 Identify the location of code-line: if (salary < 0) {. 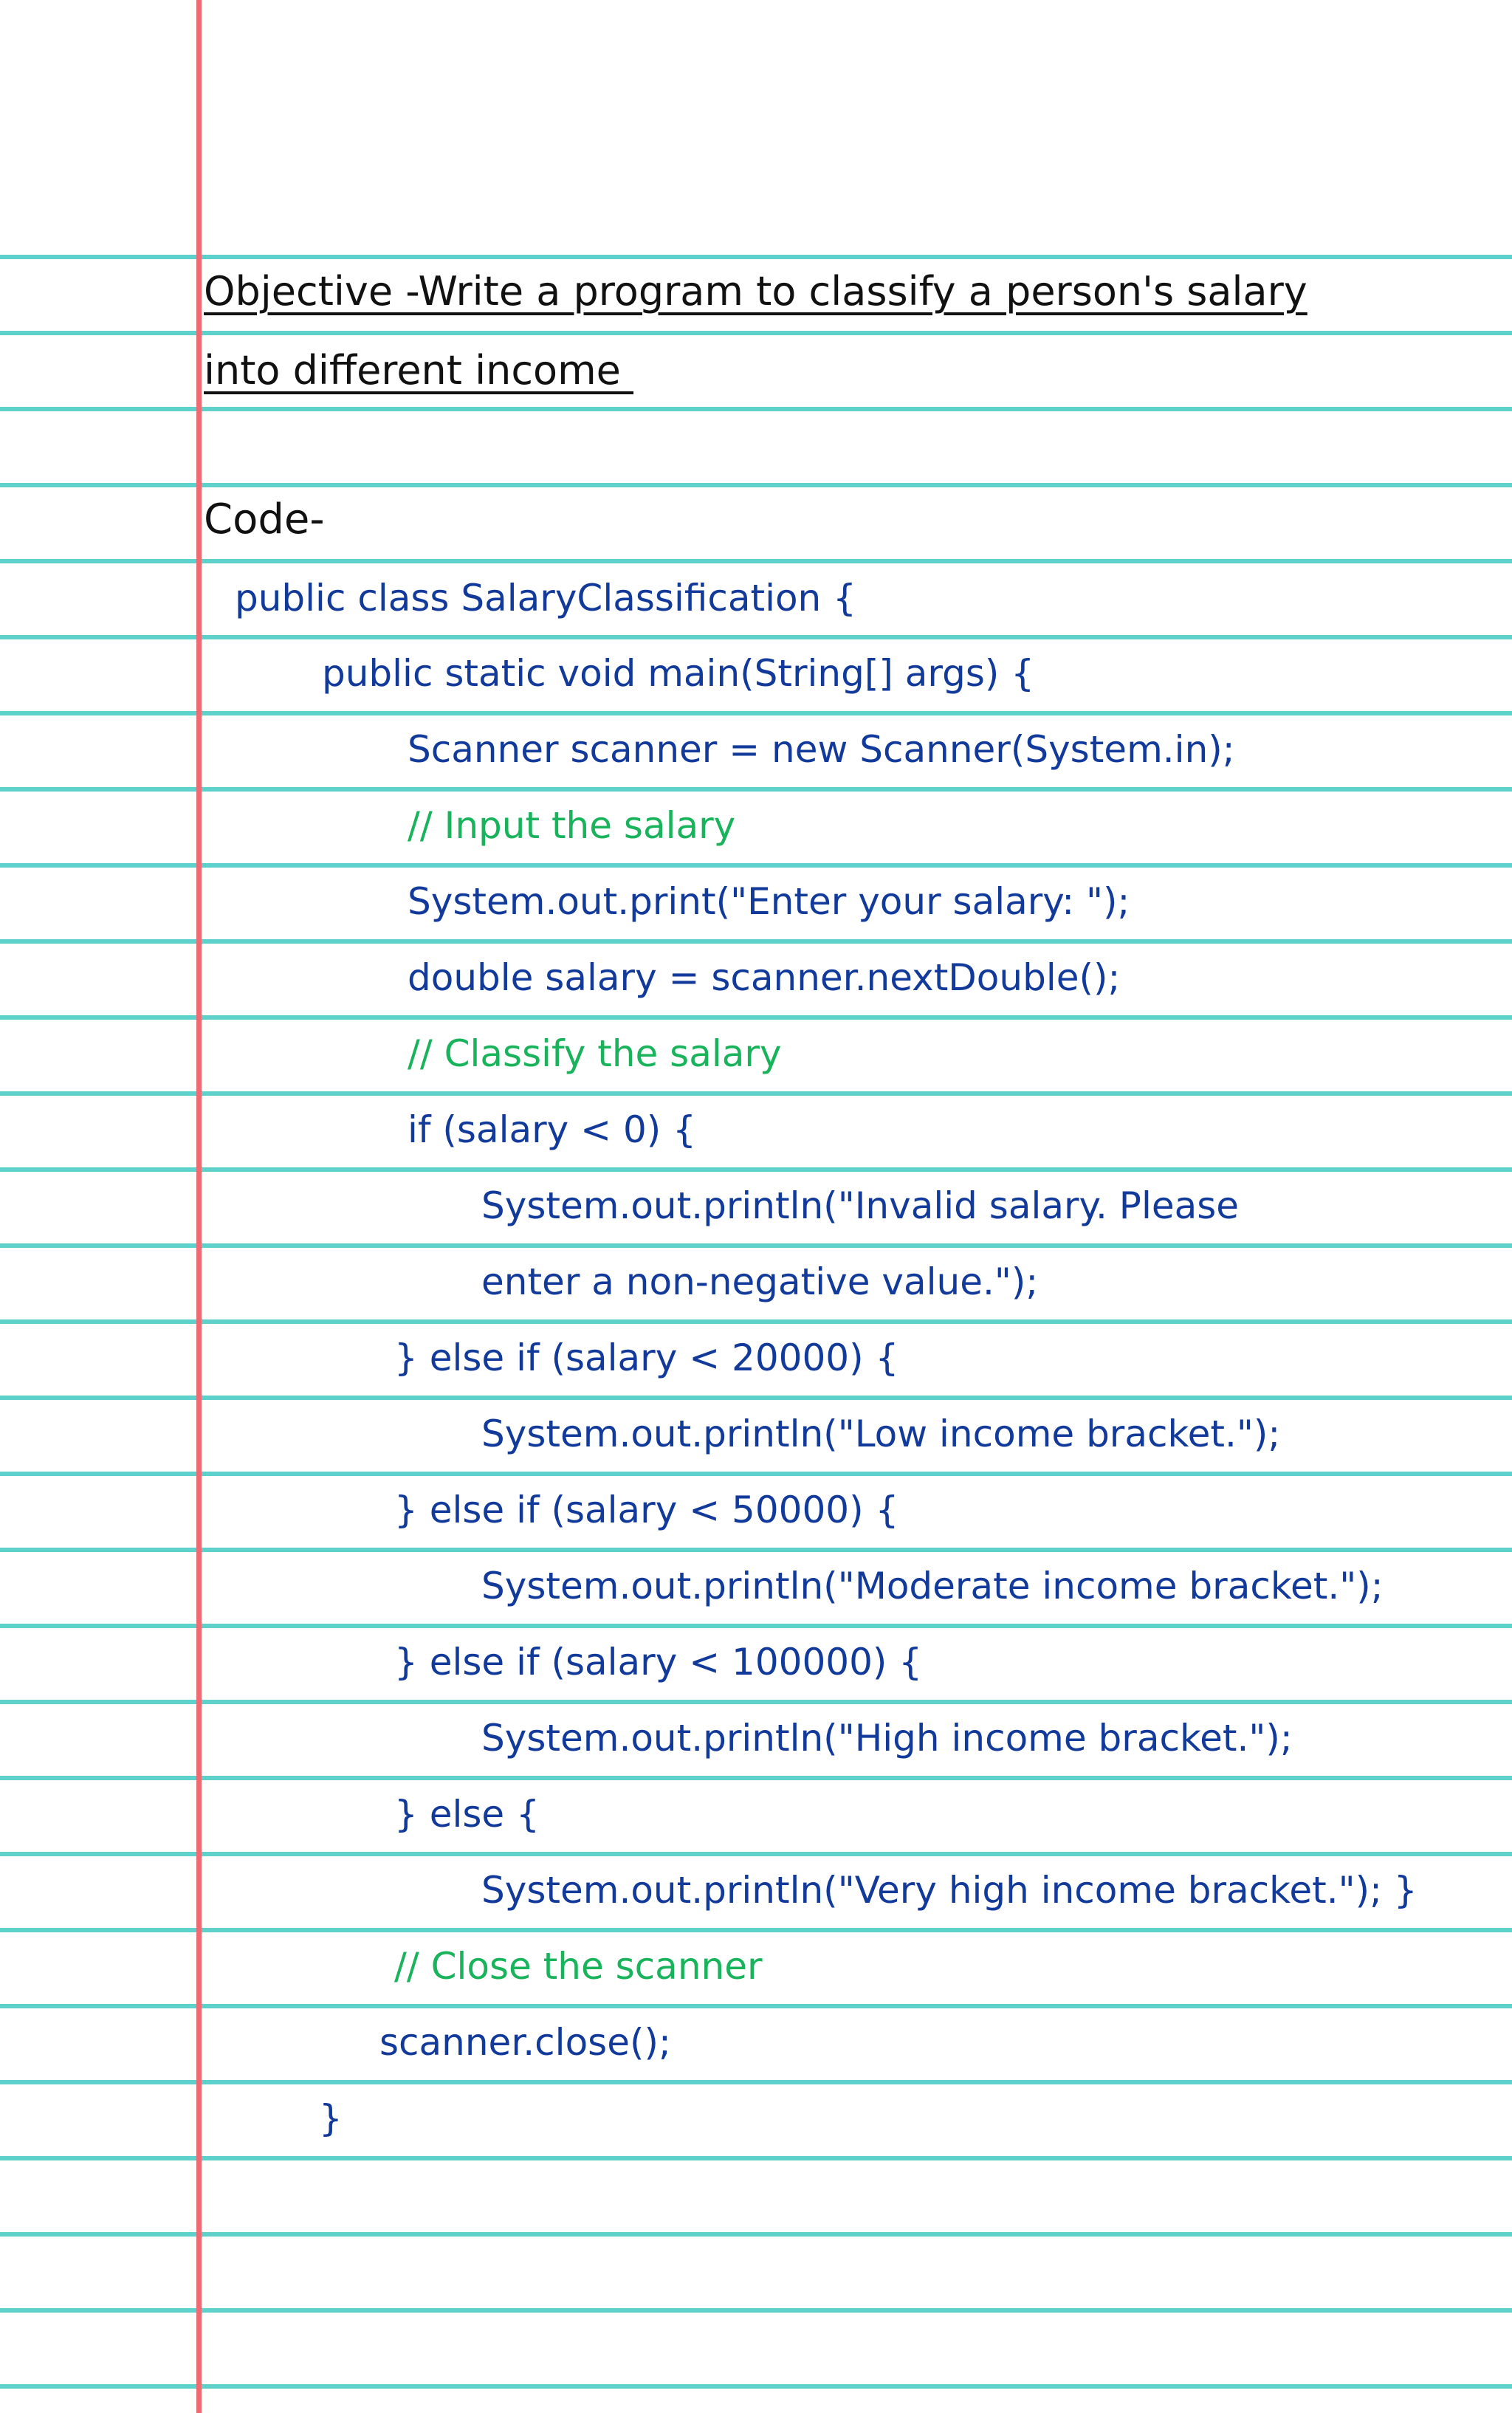
(552, 1129).